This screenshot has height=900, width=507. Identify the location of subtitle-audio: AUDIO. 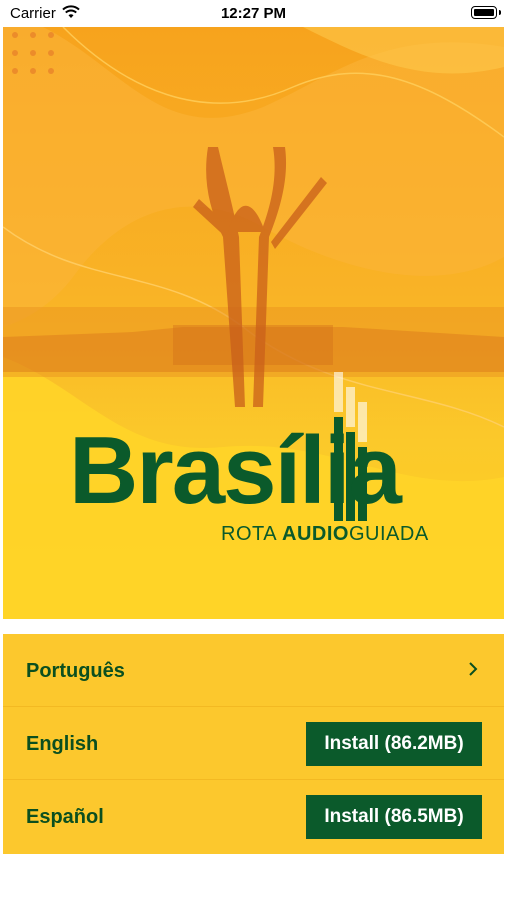
(315, 534).